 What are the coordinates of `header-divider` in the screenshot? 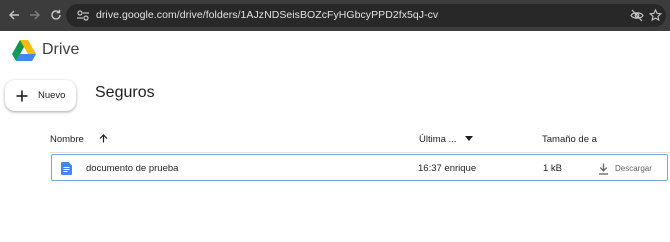 It's located at (360, 152).